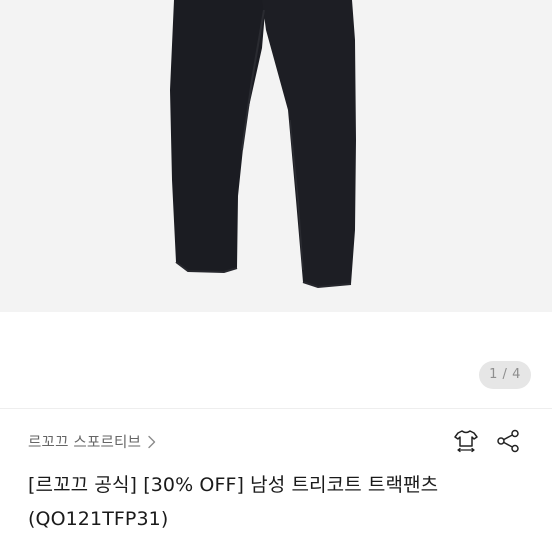 The image size is (552, 552). Describe the element at coordinates (98, 519) in the screenshot. I see `product-title-line-2: (QO121TFP31)` at that location.